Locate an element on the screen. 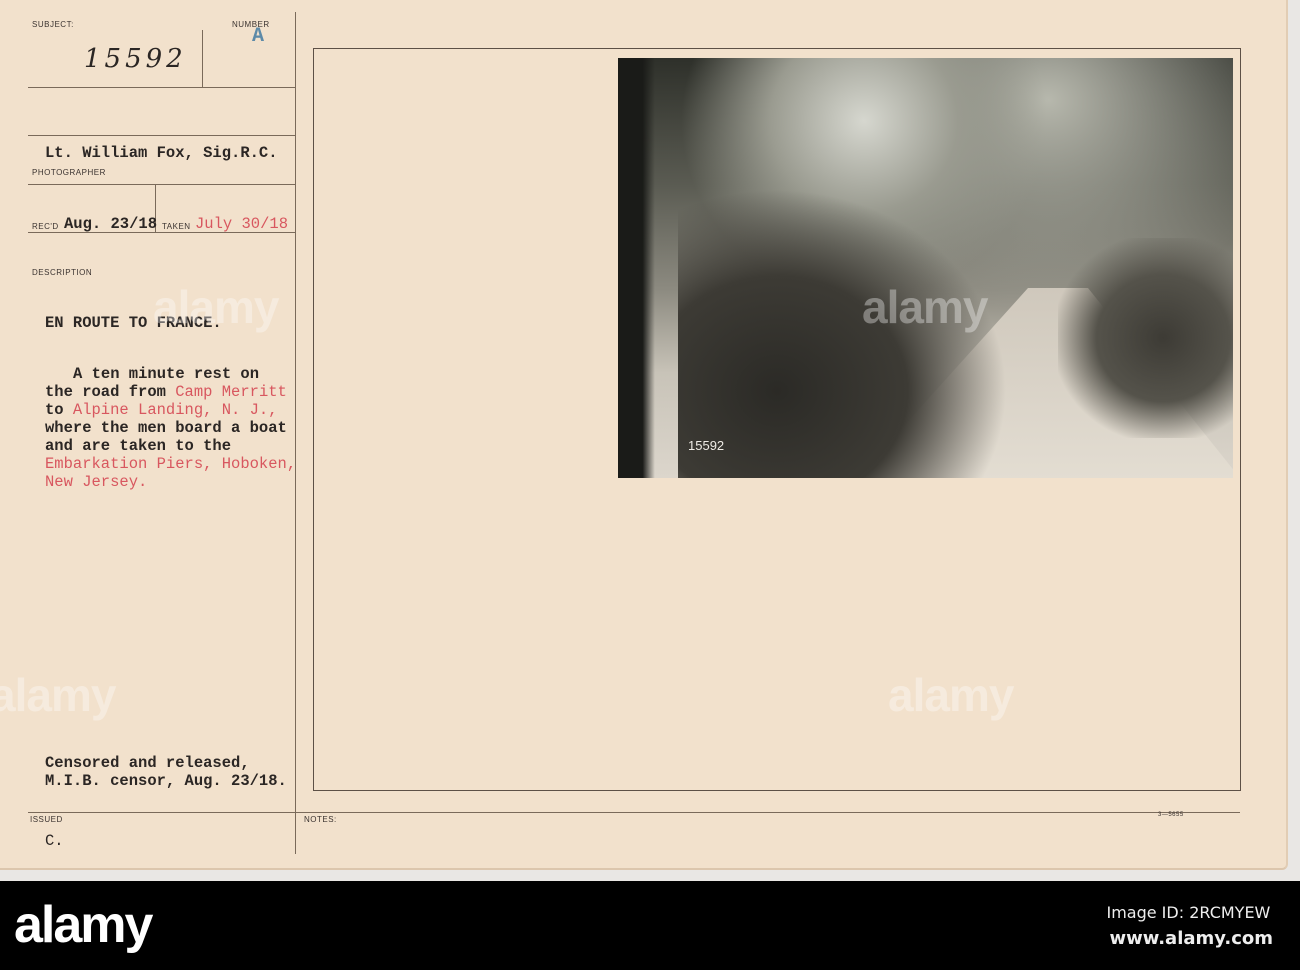 Image resolution: width=1300 pixels, height=970 pixels. desc-line: to Alpine Landing, N. J., is located at coordinates (161, 410).